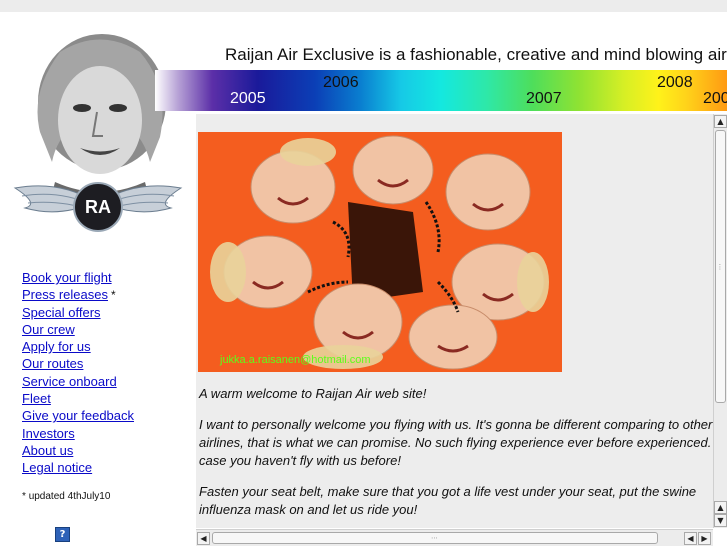 The image size is (727, 546). Describe the element at coordinates (56, 346) in the screenshot. I see `nav-link-apply-for-us: Apply for us` at that location.